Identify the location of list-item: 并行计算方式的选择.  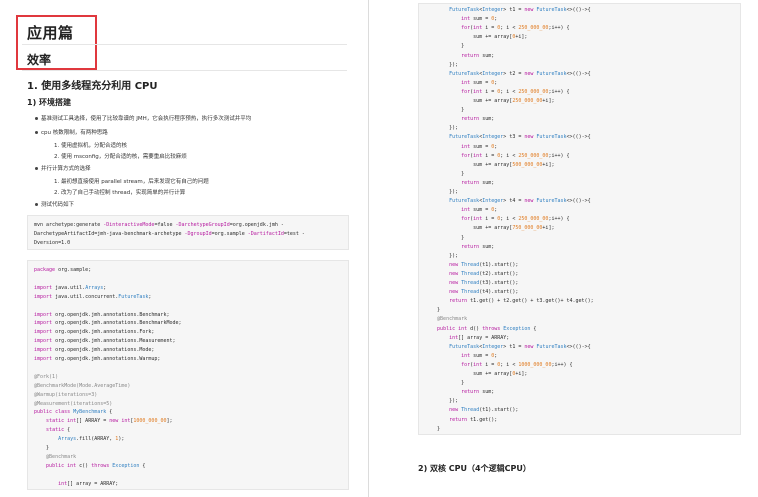
(66, 169).